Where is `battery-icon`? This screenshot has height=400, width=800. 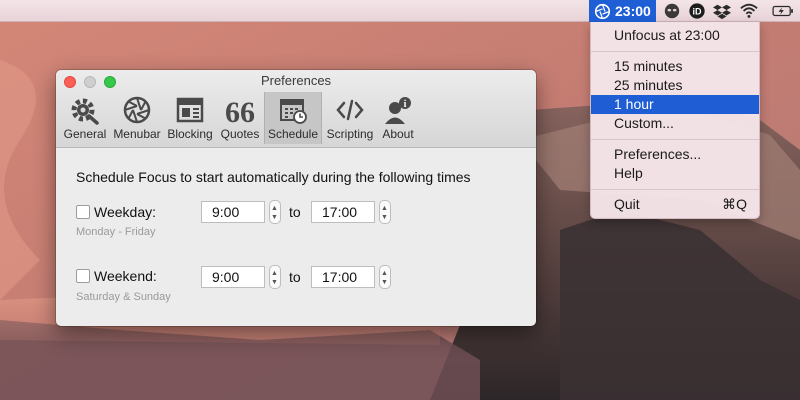
battery-icon is located at coordinates (783, 11).